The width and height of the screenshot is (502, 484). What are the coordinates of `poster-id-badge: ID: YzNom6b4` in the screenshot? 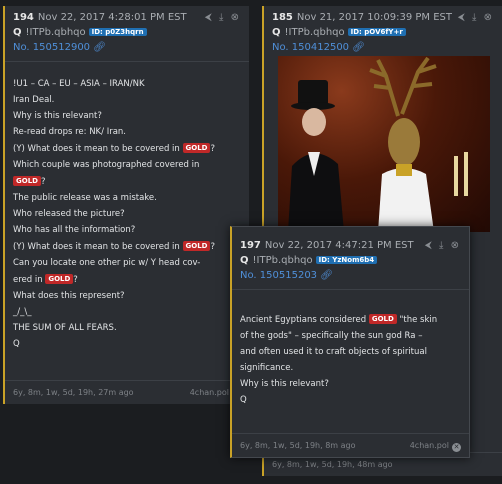 It's located at (346, 260).